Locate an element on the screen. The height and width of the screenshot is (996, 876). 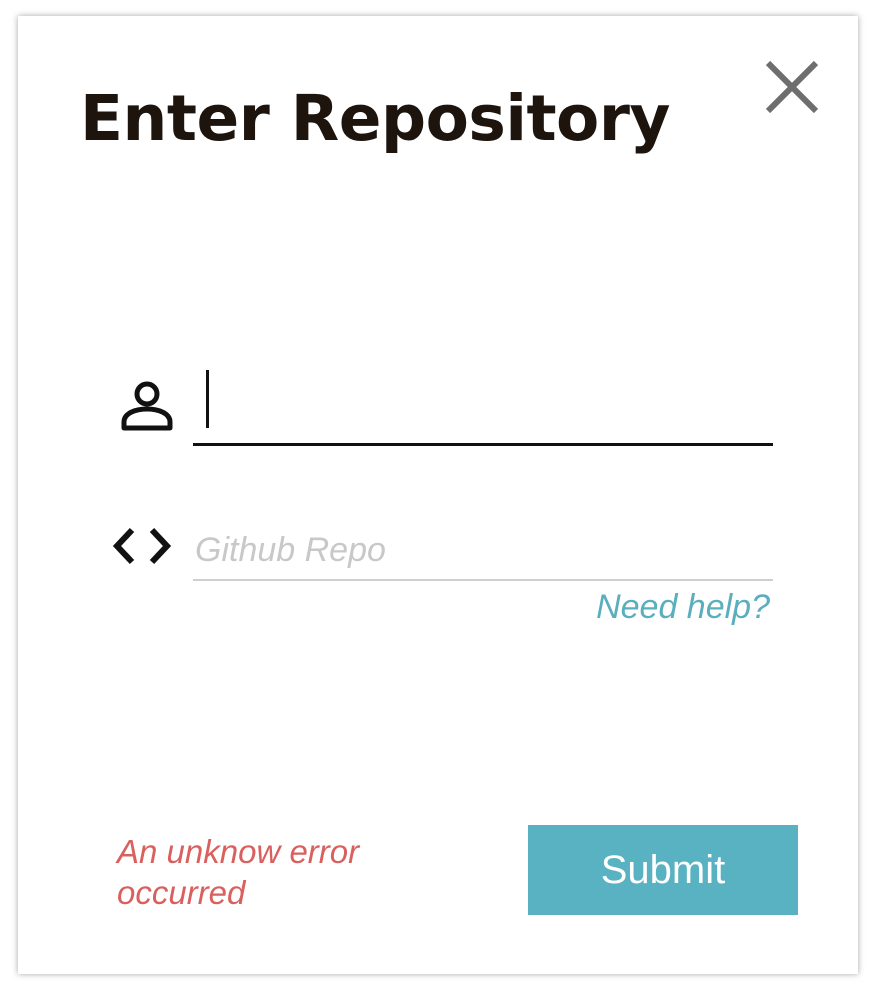
code-icon is located at coordinates (142, 546).